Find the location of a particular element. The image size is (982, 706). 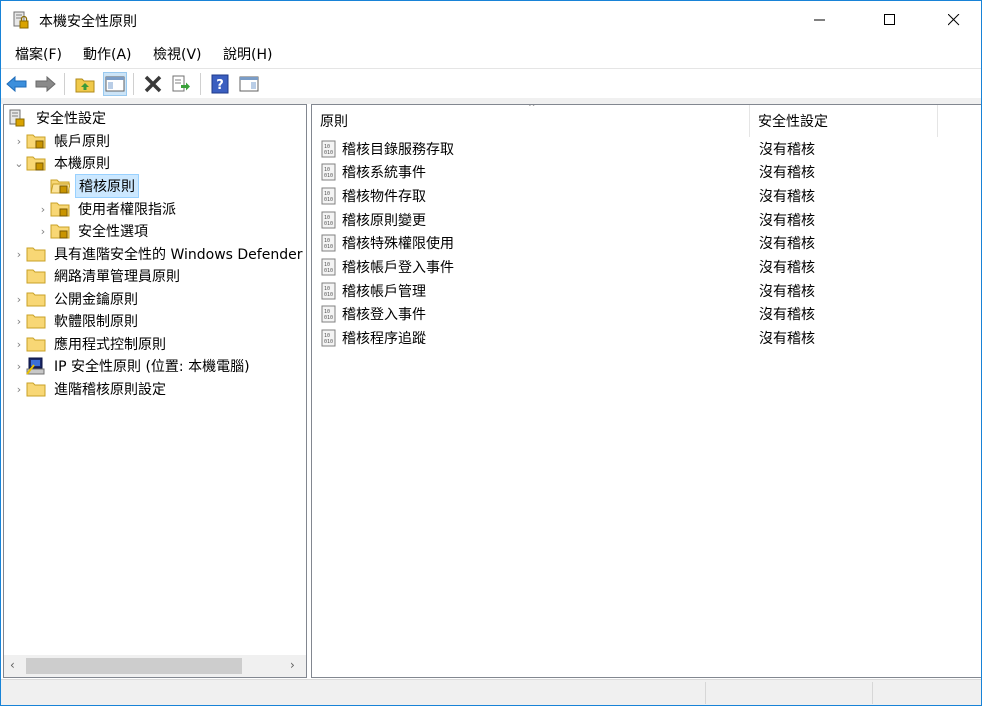

tree-item-software-restriction: › 軟體限制原則 is located at coordinates (76, 321).